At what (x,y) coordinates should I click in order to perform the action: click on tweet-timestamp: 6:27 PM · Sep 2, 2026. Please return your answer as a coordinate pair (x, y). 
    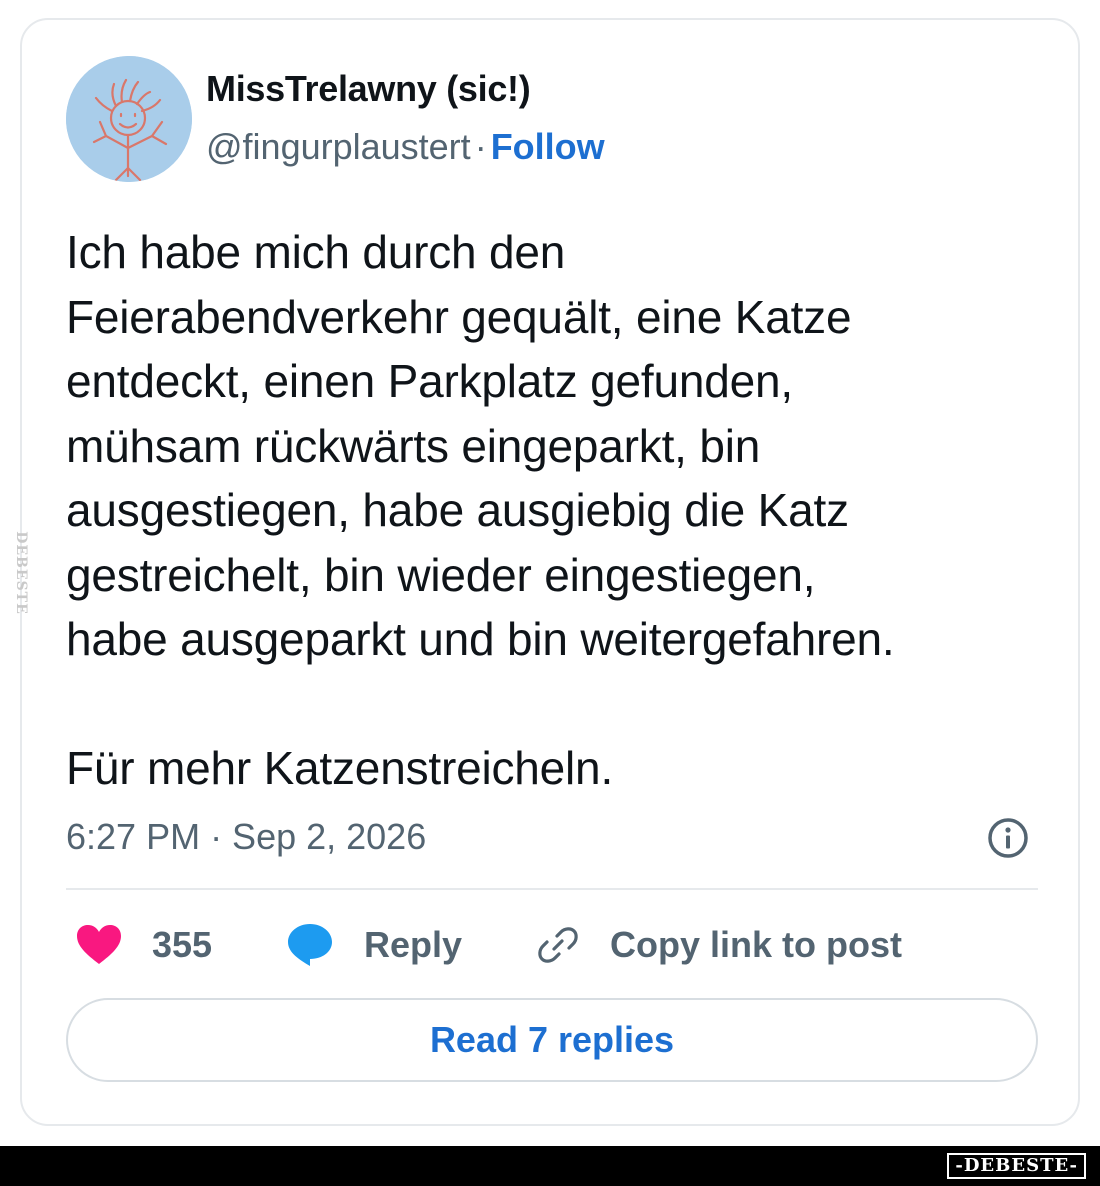
    Looking at the image, I should click on (246, 837).